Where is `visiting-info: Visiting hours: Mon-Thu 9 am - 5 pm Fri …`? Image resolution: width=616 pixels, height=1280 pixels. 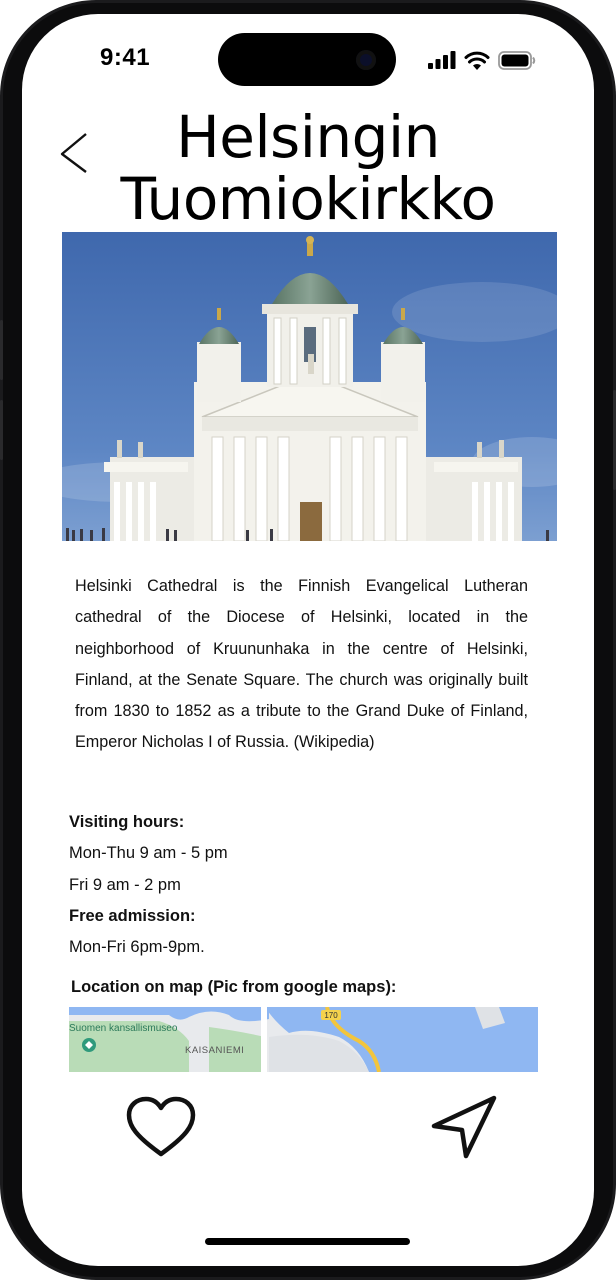
visiting-info: Visiting hours: Mon-Thu 9 am - 5 pm Fri … is located at coordinates (304, 885).